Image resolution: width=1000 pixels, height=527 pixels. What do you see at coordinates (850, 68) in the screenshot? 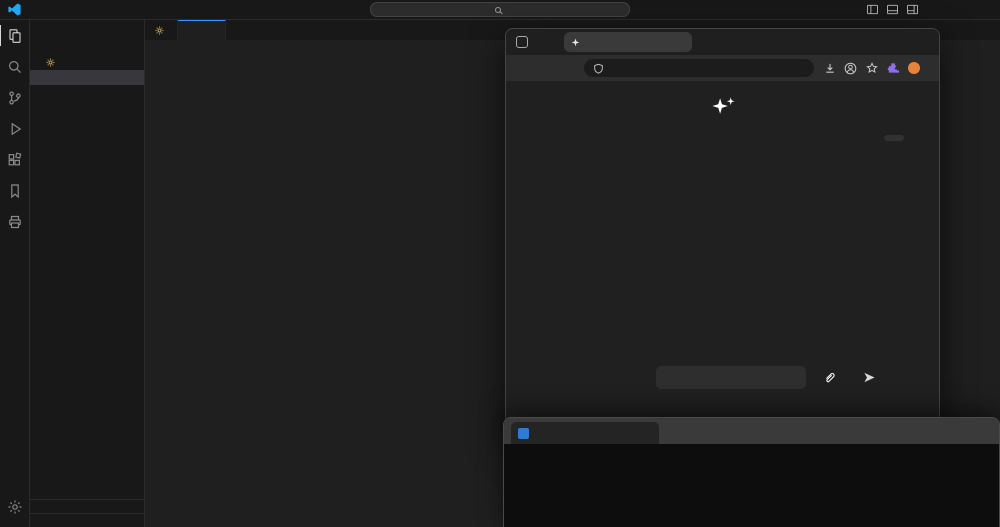
I see `profile-icon` at bounding box center [850, 68].